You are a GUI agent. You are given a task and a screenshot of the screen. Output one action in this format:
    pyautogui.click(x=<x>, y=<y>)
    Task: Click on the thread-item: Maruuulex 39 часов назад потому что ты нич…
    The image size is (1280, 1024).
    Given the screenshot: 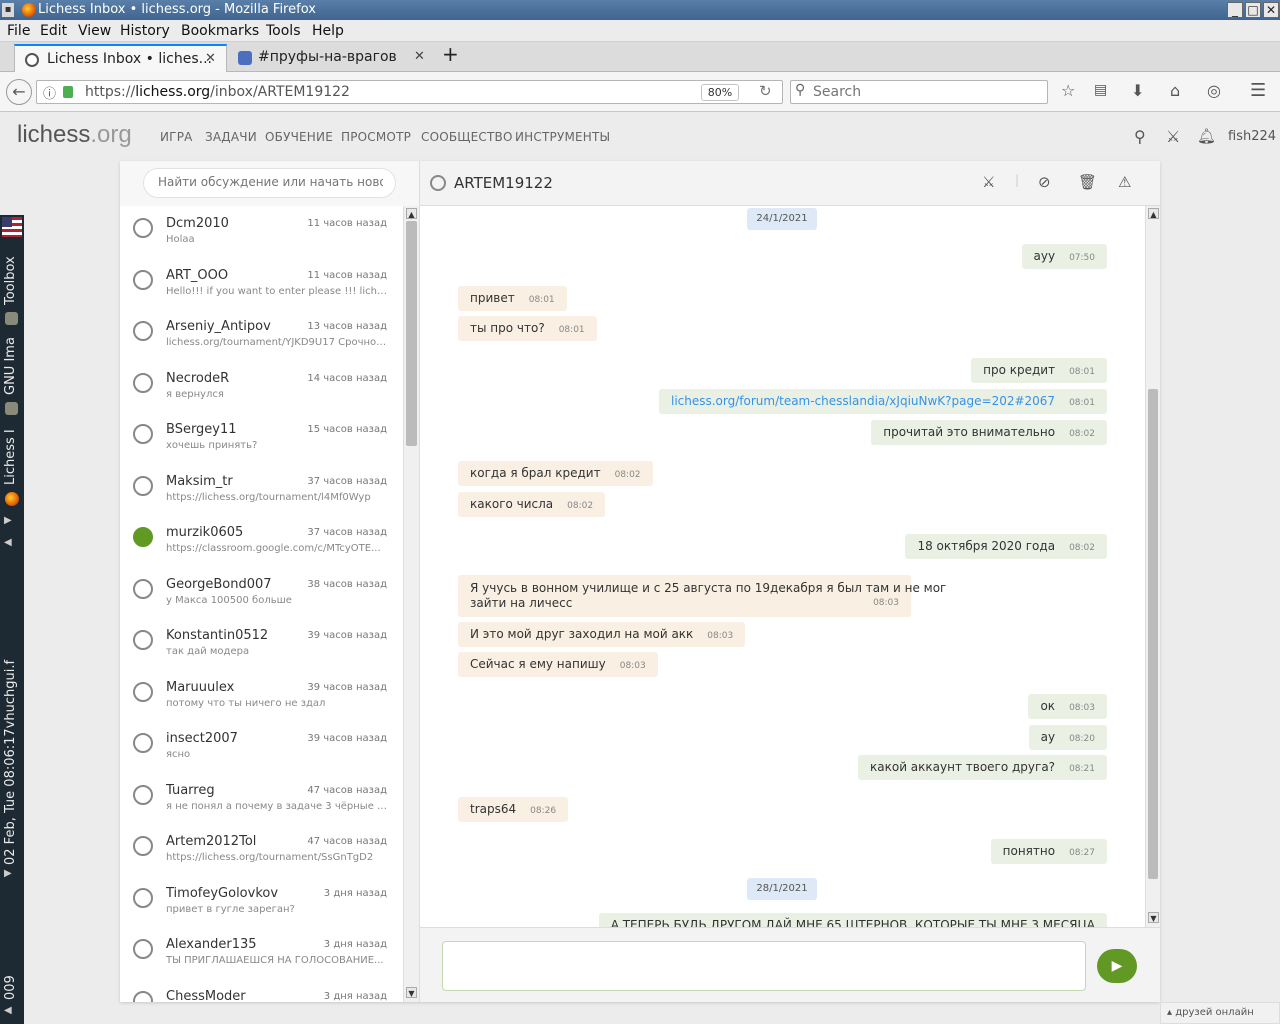 What is the action you would take?
    pyautogui.click(x=261, y=695)
    